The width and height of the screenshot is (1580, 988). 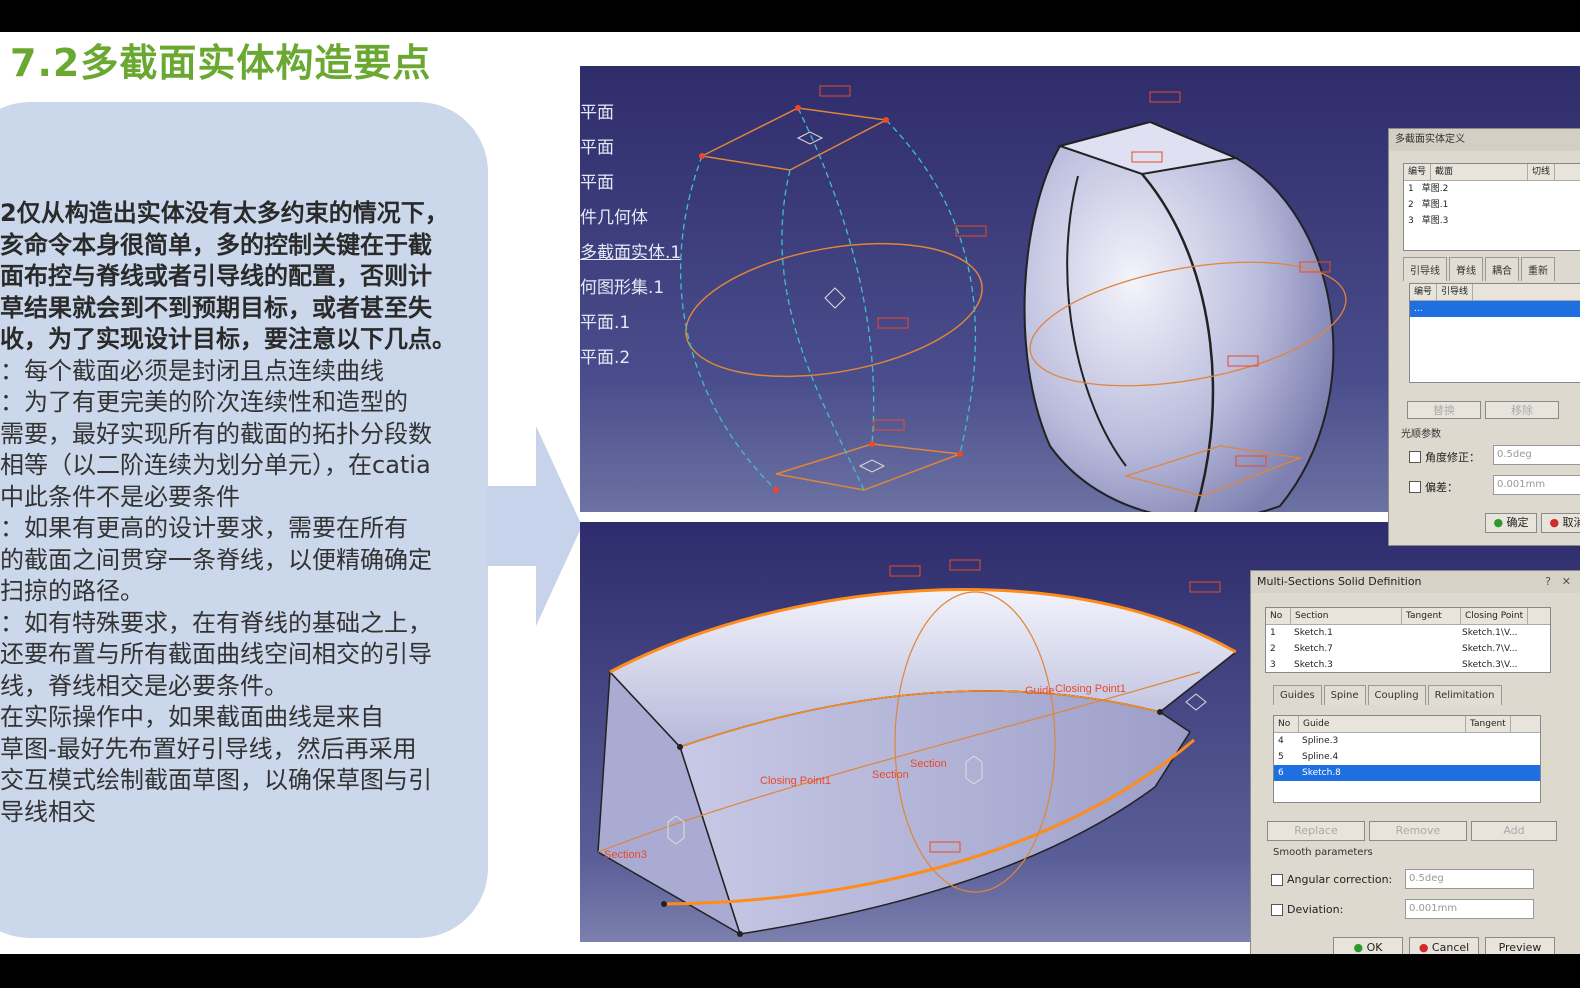 I want to click on body-text-line: ：如有特殊要求，在有脊线的基础之上，, so click(x=216, y=622).